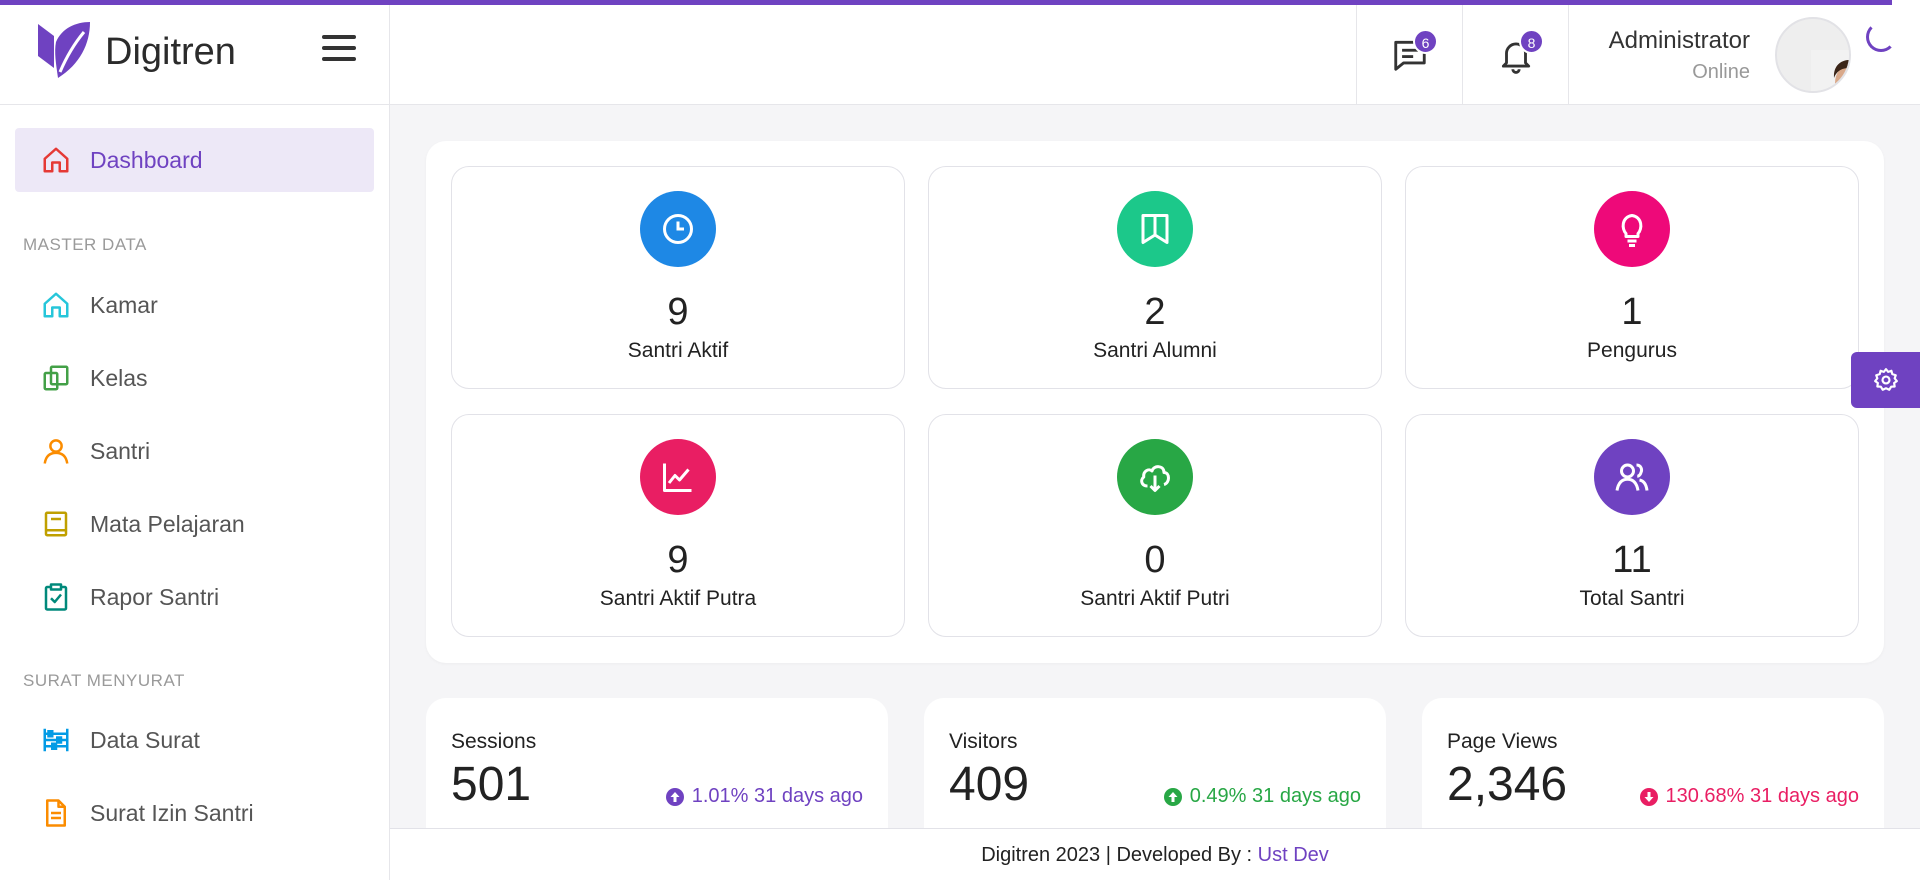 This screenshot has height=880, width=1920. Describe the element at coordinates (1648, 796) in the screenshot. I see `arrow-down-circle-icon` at that location.